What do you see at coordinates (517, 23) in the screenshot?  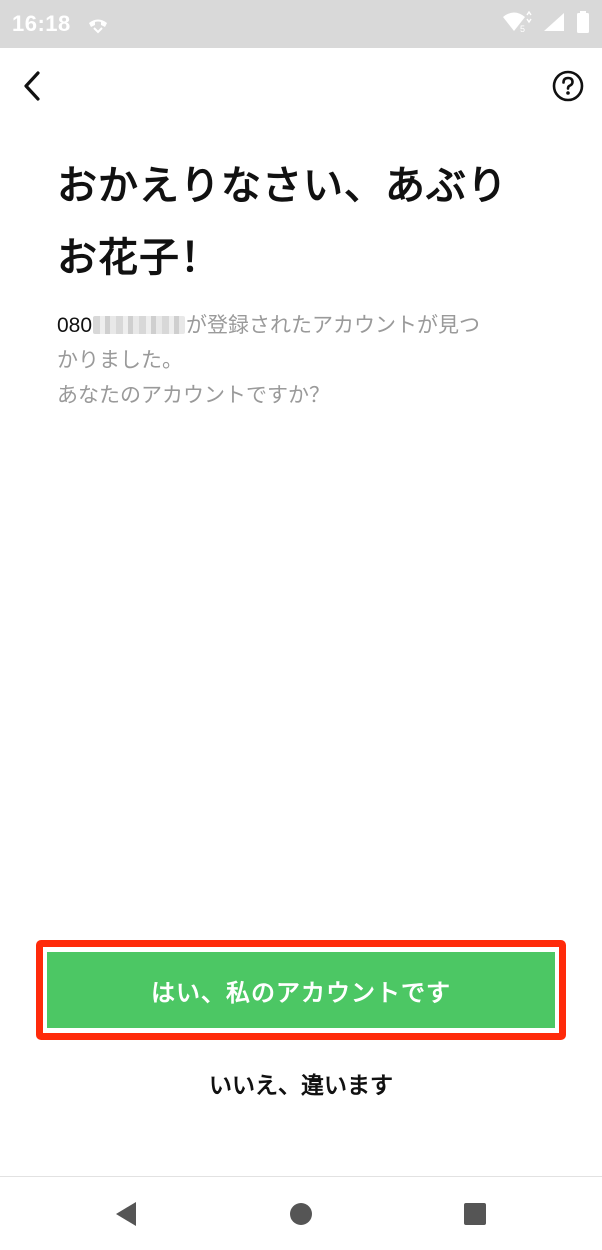 I see `wifi-icon: 5` at bounding box center [517, 23].